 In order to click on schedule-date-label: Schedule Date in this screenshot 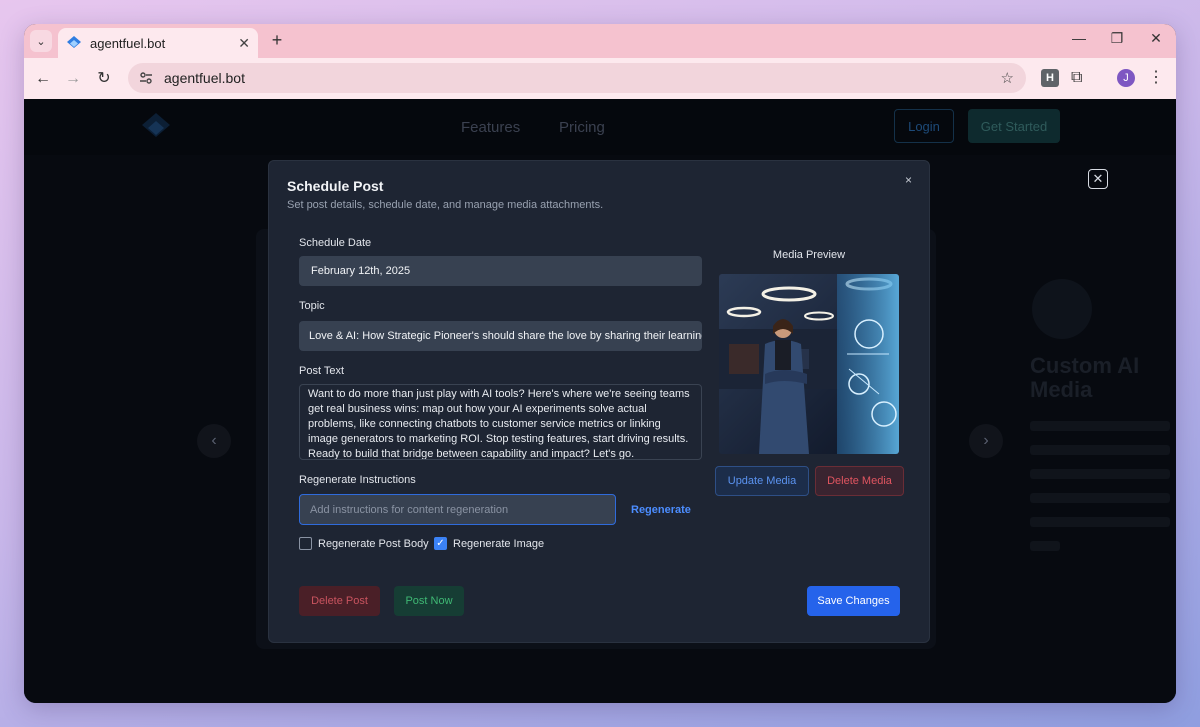, I will do `click(335, 243)`.